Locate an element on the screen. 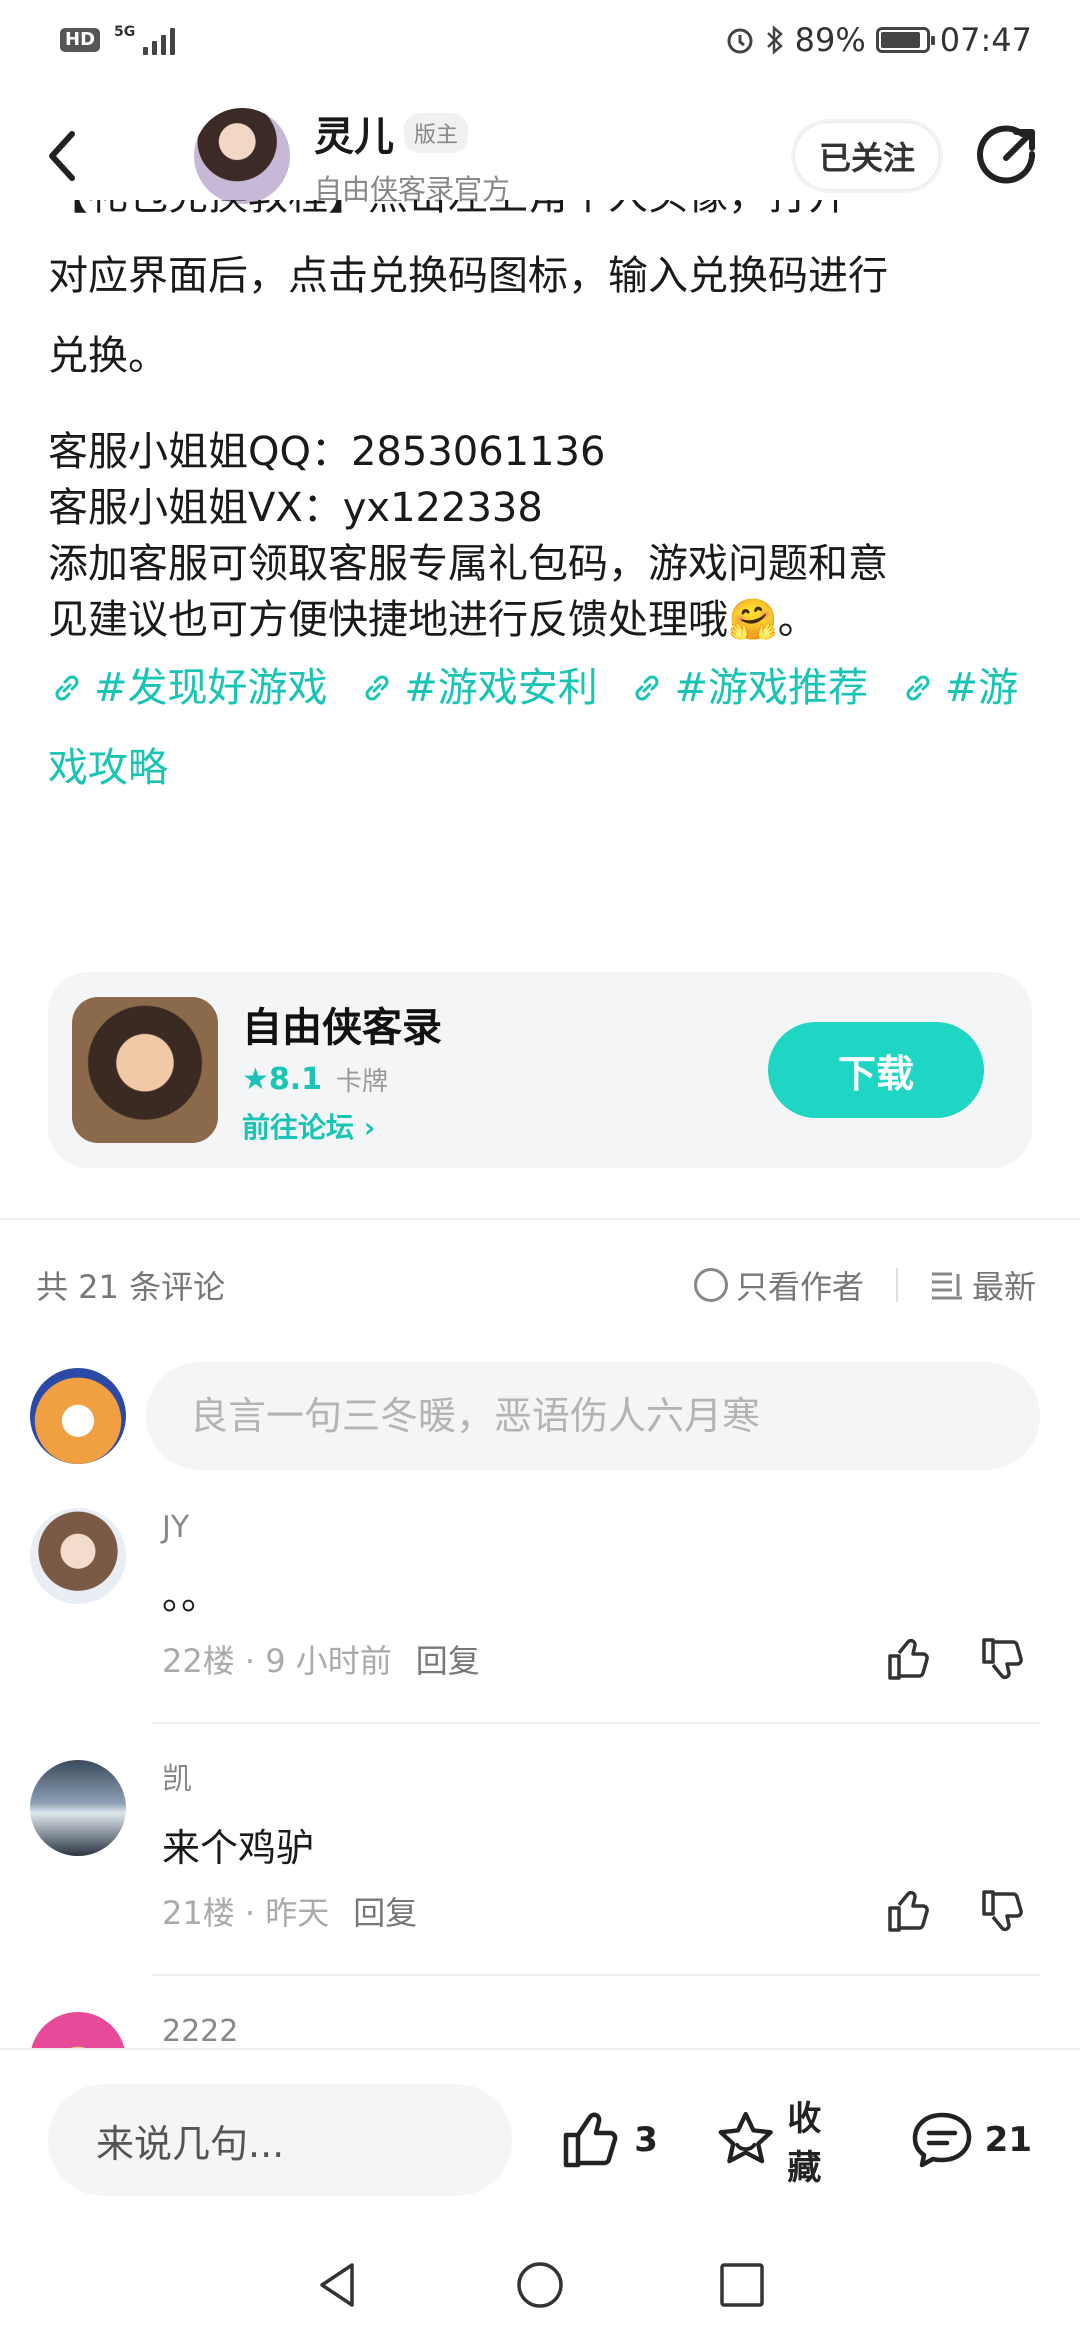 The height and width of the screenshot is (2340, 1080). host-avatar is located at coordinates (242, 156).